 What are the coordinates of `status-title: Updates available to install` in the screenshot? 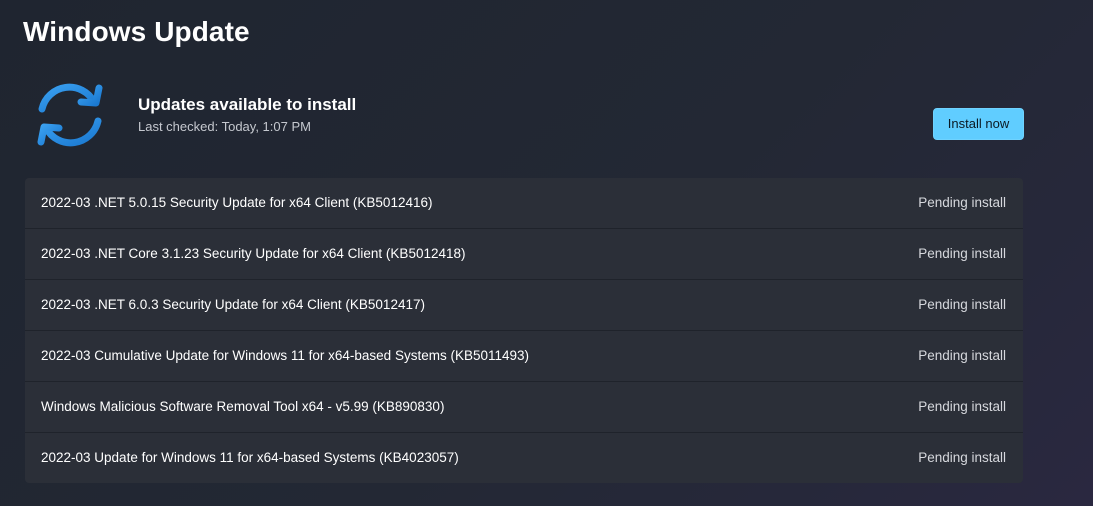 It's located at (247, 104).